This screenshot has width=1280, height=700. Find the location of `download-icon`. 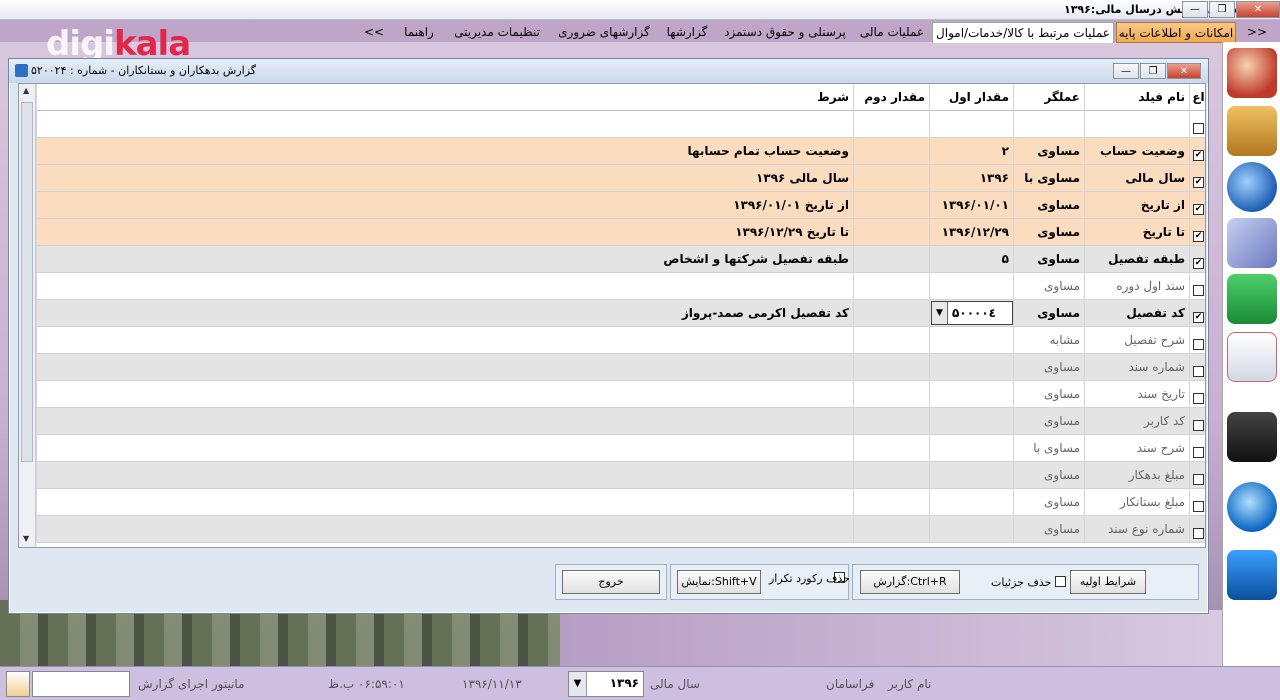

download-icon is located at coordinates (1252, 131).